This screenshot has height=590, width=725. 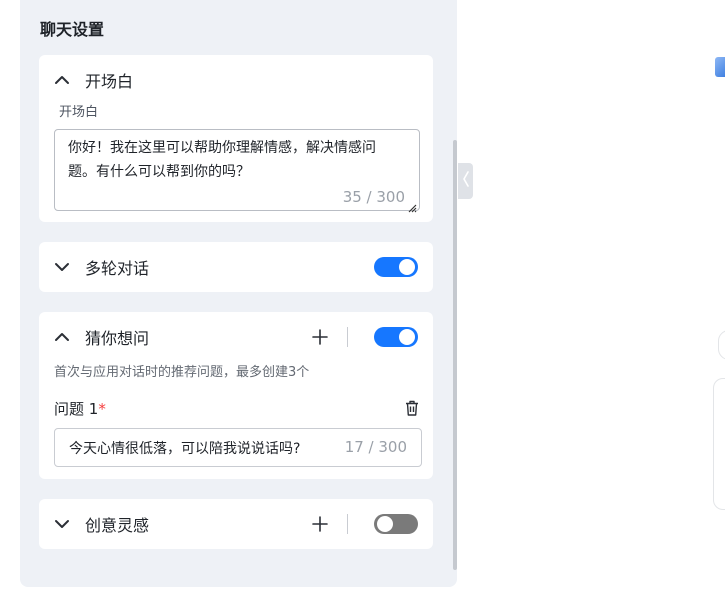 I want to click on inspiration-card: 创意灵感, so click(x=236, y=524).